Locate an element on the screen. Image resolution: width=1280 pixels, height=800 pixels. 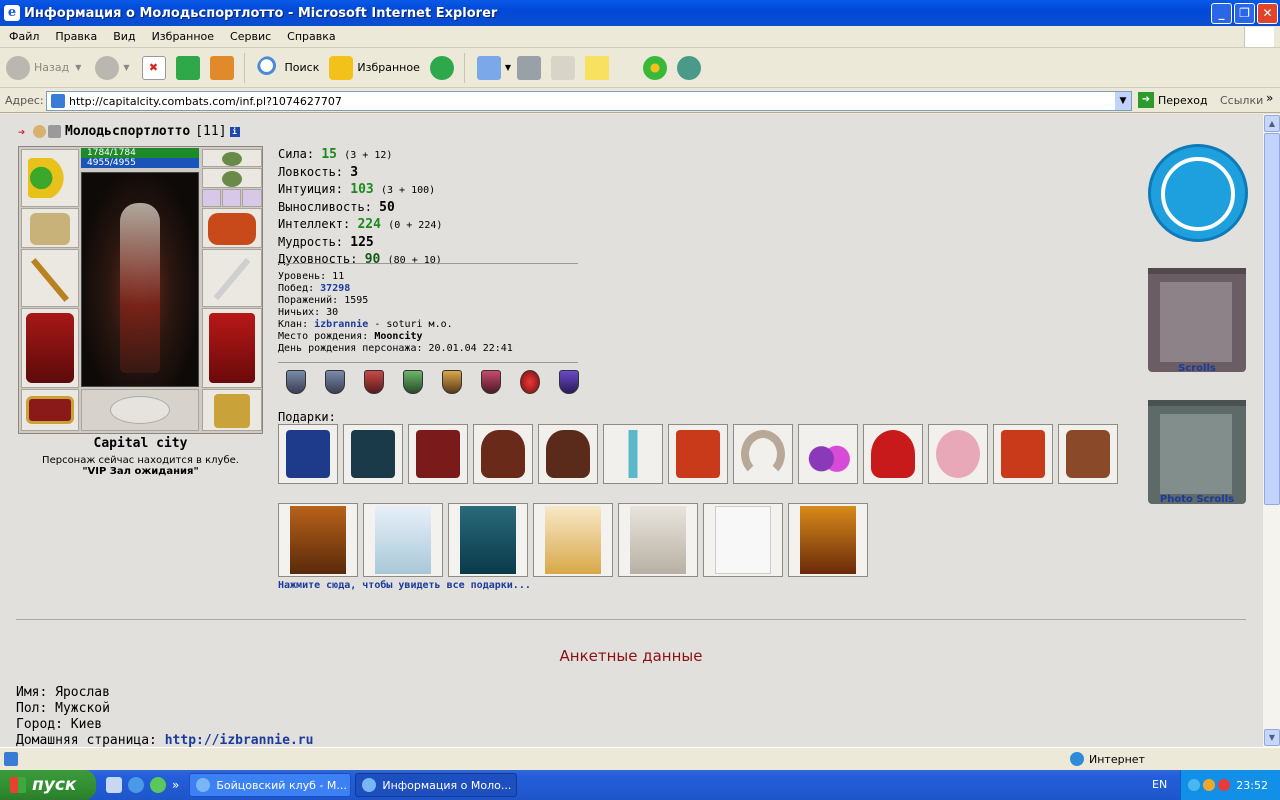
search-button: Поиск is located at coordinates (287, 67).